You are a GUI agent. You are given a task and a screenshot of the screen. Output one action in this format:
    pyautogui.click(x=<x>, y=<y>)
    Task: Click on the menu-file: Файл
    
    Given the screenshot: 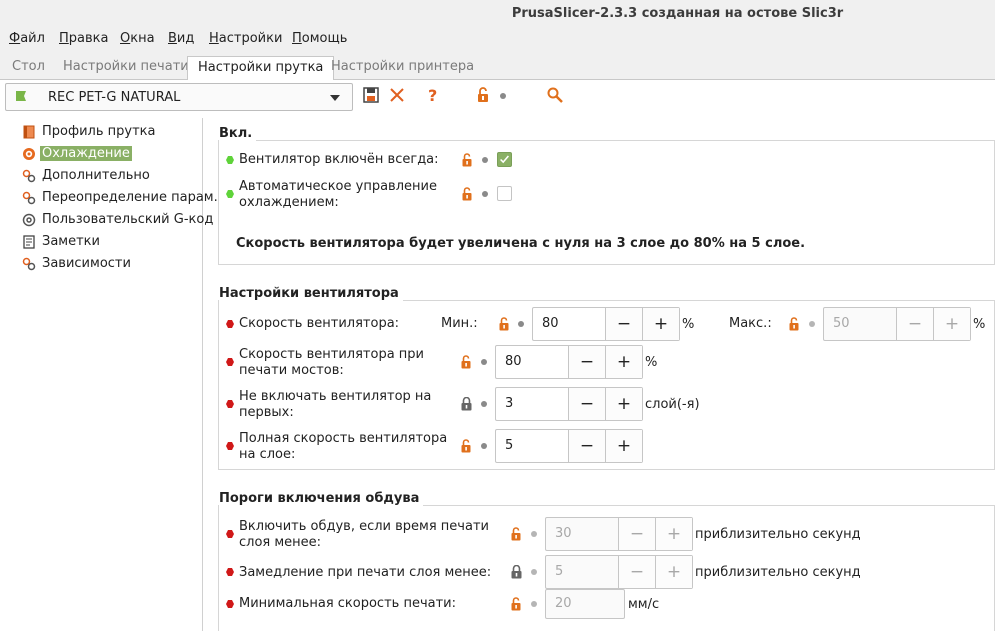 What is the action you would take?
    pyautogui.click(x=27, y=38)
    